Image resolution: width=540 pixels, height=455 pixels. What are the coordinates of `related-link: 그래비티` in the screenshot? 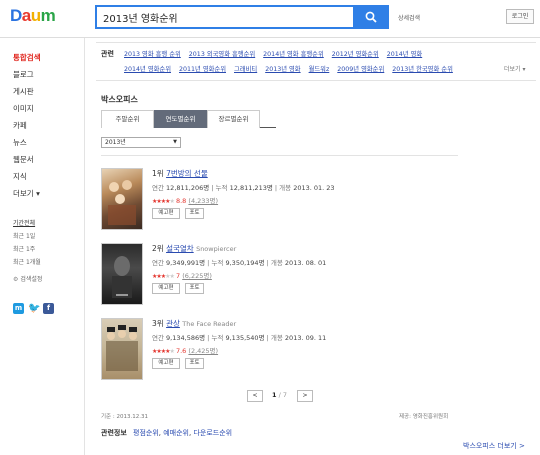 It's located at (245, 69).